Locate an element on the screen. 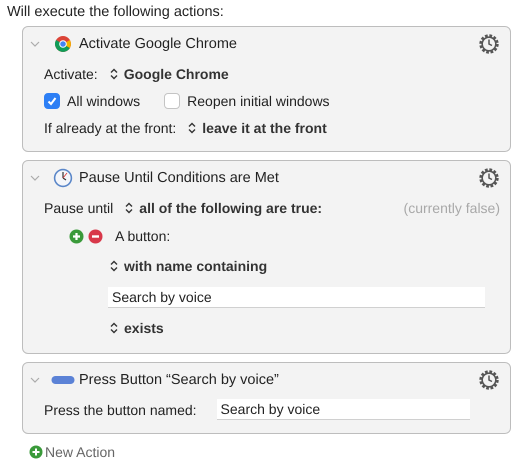  new-action-button: New Action is located at coordinates (72, 452).